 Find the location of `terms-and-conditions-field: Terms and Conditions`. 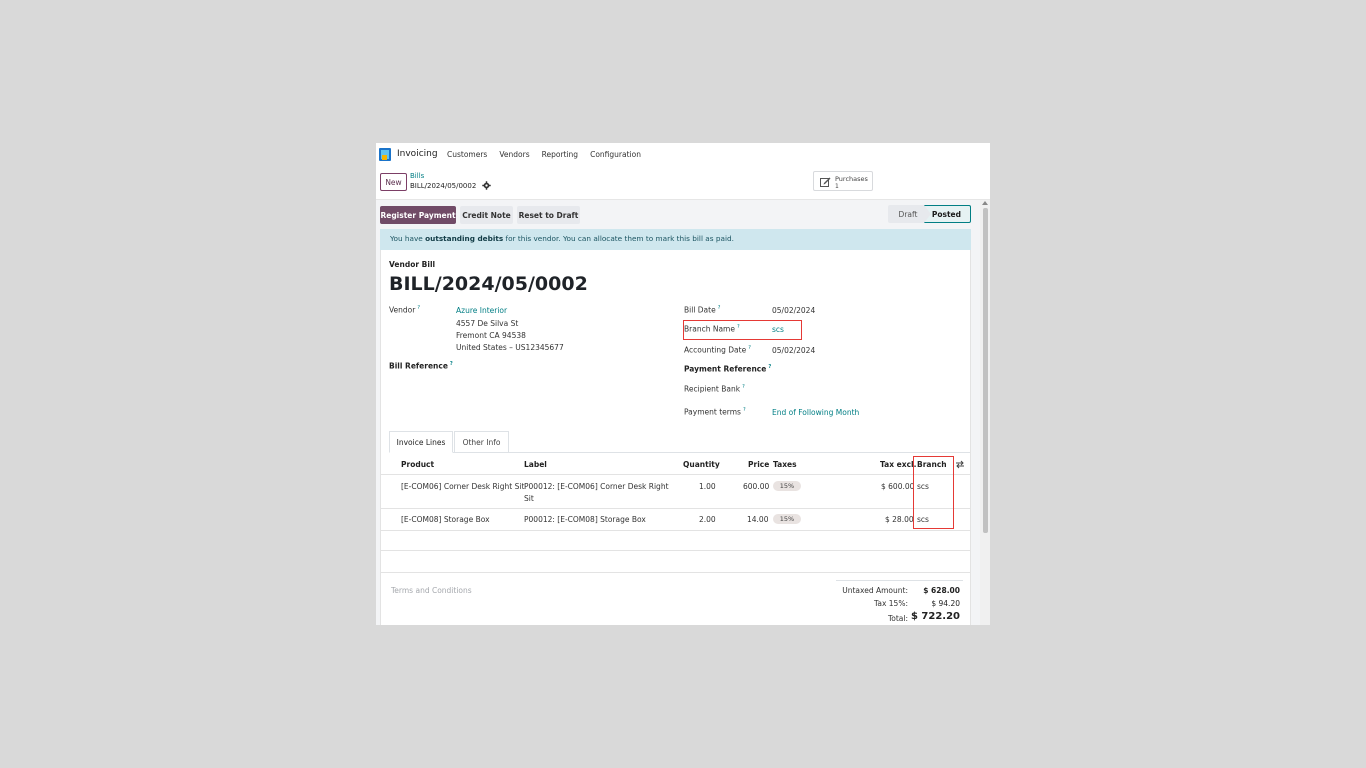

terms-and-conditions-field: Terms and Conditions is located at coordinates (431, 590).